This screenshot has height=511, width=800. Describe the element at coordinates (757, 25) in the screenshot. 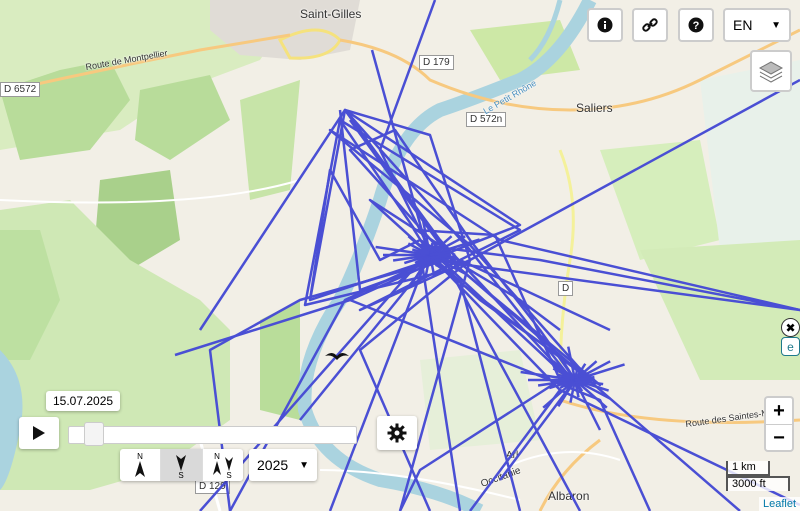

I see `language-select: EN ▼` at that location.